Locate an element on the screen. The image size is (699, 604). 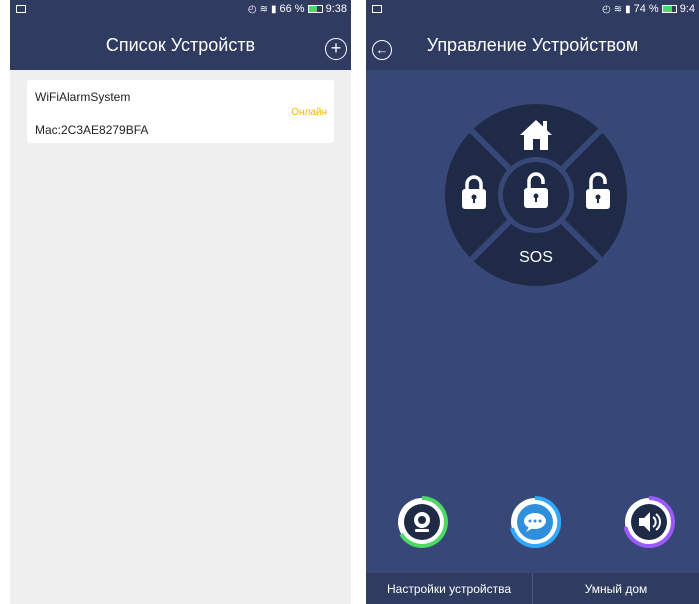
add-device-button: + is located at coordinates (336, 49).